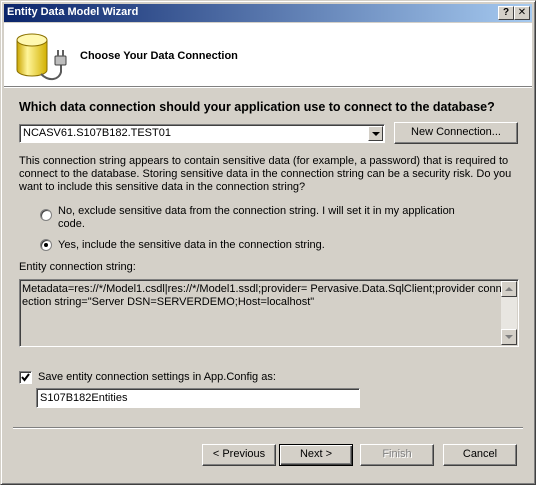 This screenshot has width=536, height=485. I want to click on radio-exclude-sensitive, so click(46, 215).